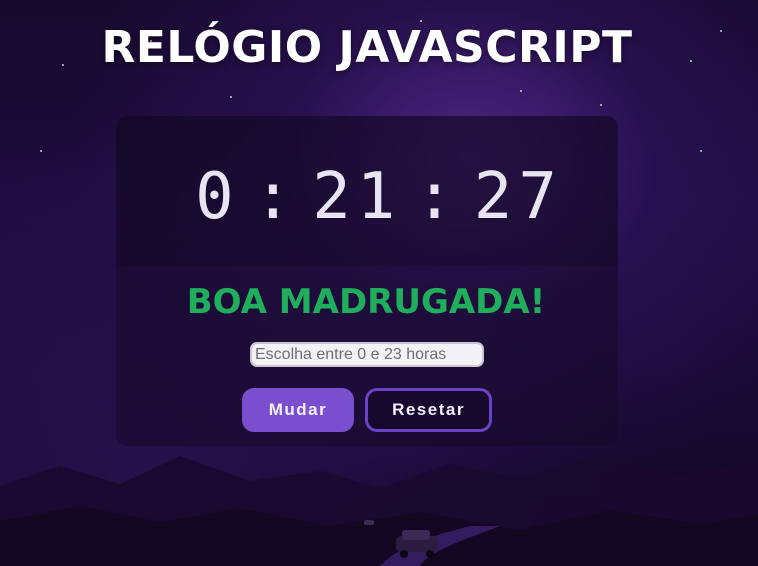 The image size is (758, 566). Describe the element at coordinates (217, 197) in the screenshot. I see `clock-hours: 0` at that location.